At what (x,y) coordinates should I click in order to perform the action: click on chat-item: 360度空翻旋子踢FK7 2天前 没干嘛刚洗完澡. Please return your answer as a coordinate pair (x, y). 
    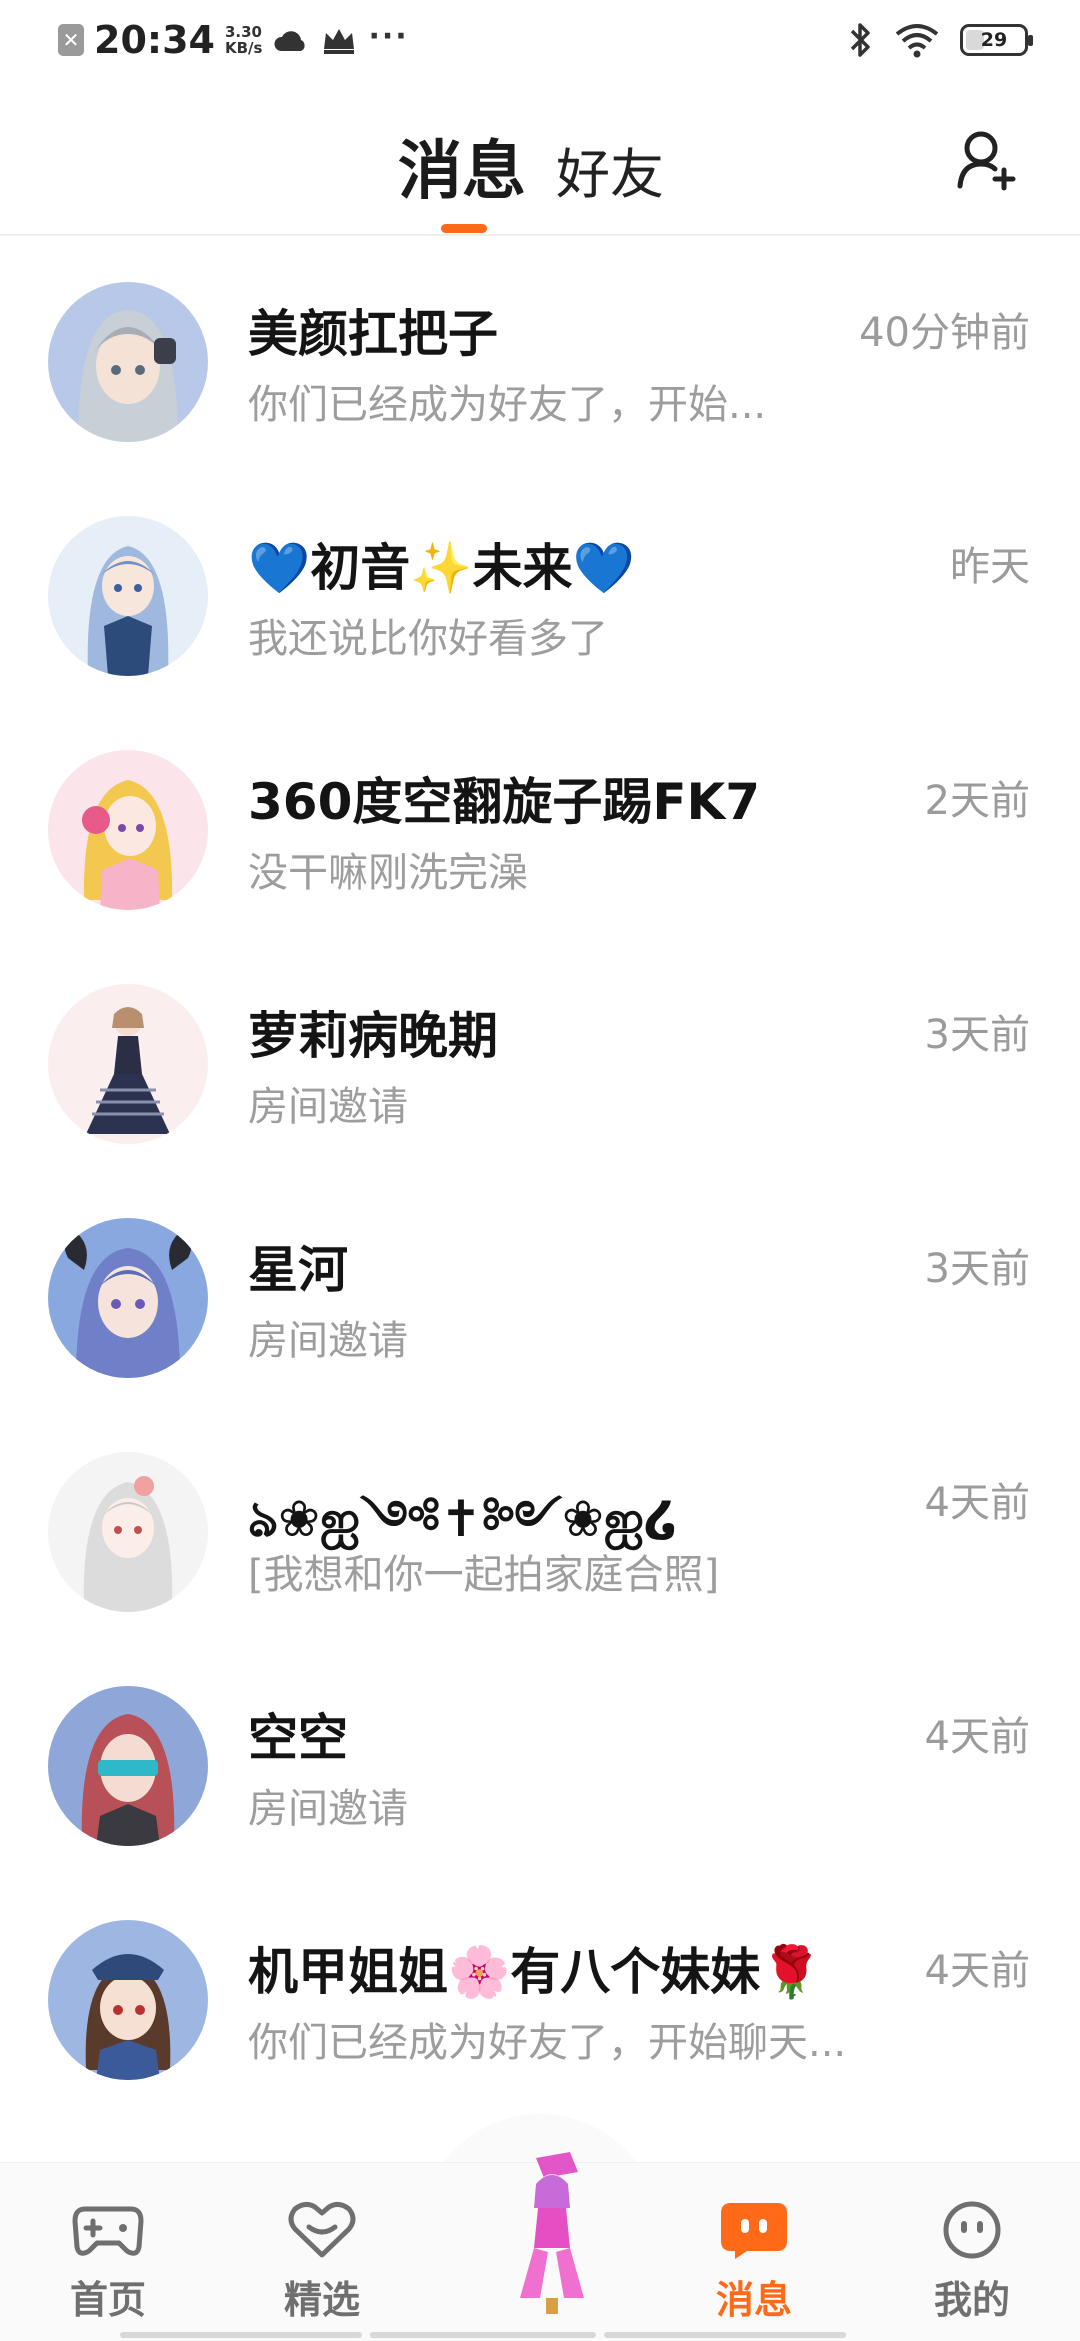
    Looking at the image, I should click on (540, 821).